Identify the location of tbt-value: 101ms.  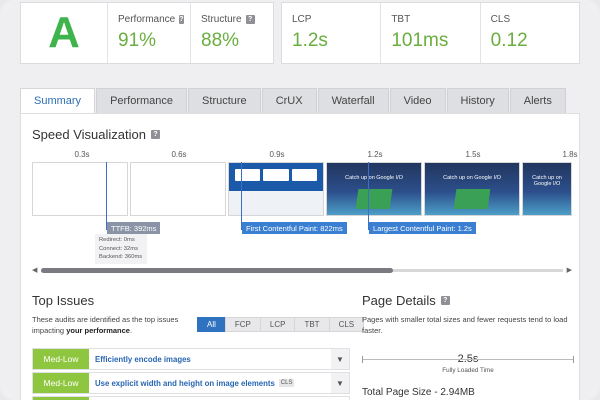
(420, 40).